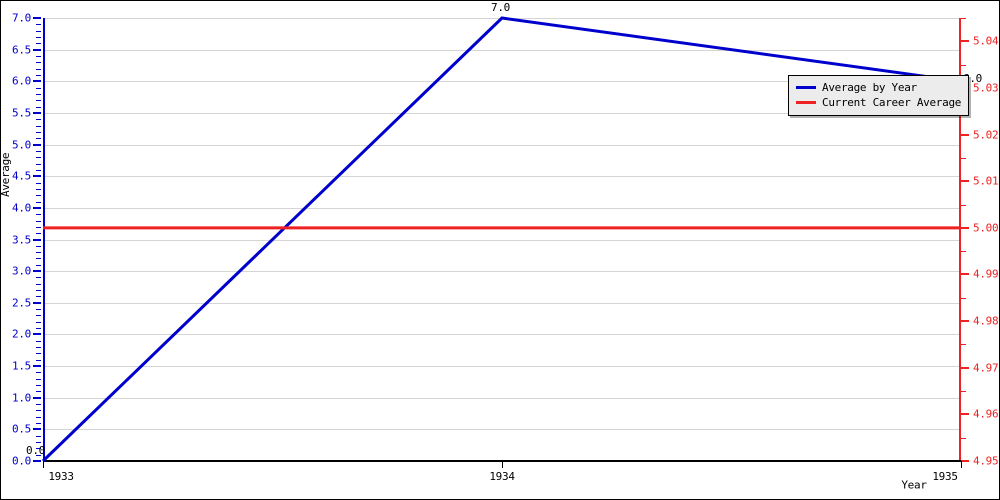  Describe the element at coordinates (21, 429) in the screenshot. I see `y-axis-left-tick-label: 0.5` at that location.